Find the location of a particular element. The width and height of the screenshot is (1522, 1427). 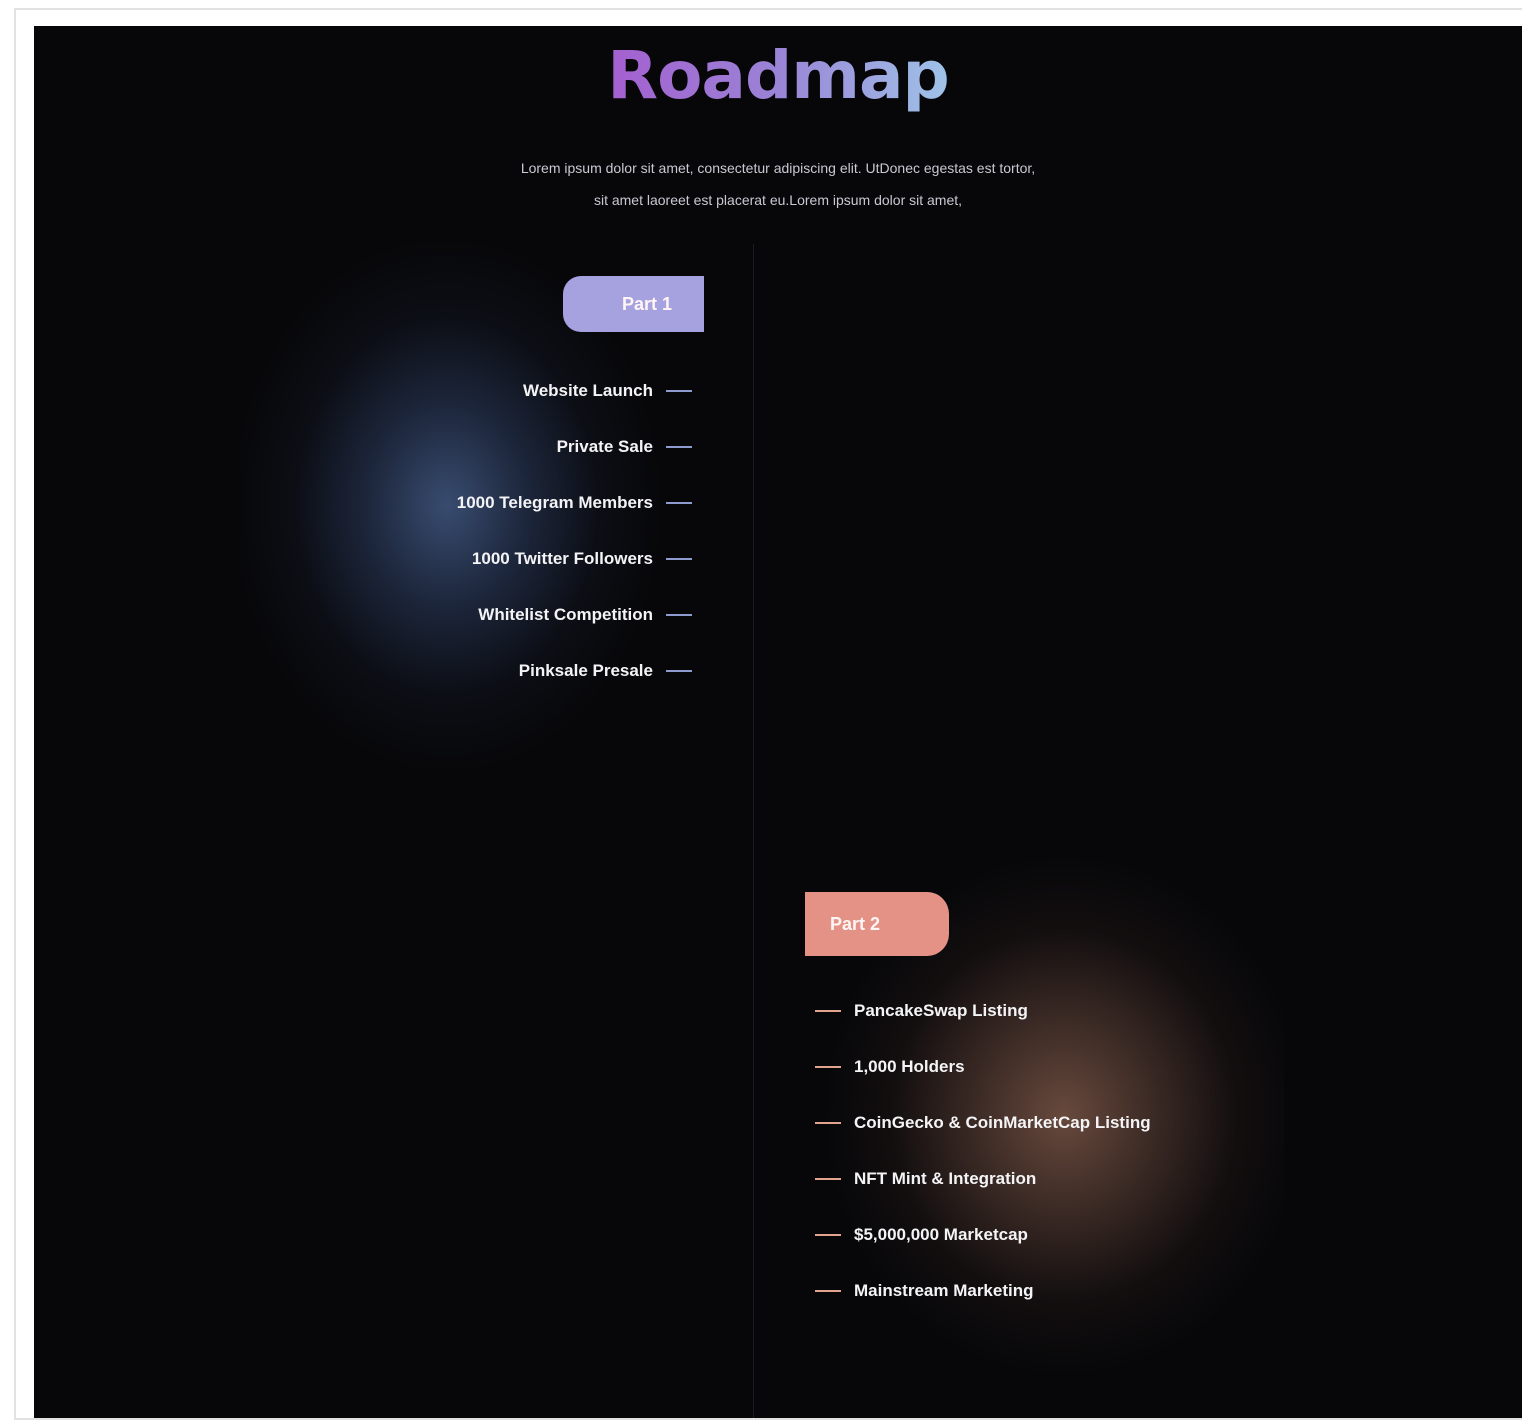

roadmap-title-text: Roadmap is located at coordinates (778, 75).